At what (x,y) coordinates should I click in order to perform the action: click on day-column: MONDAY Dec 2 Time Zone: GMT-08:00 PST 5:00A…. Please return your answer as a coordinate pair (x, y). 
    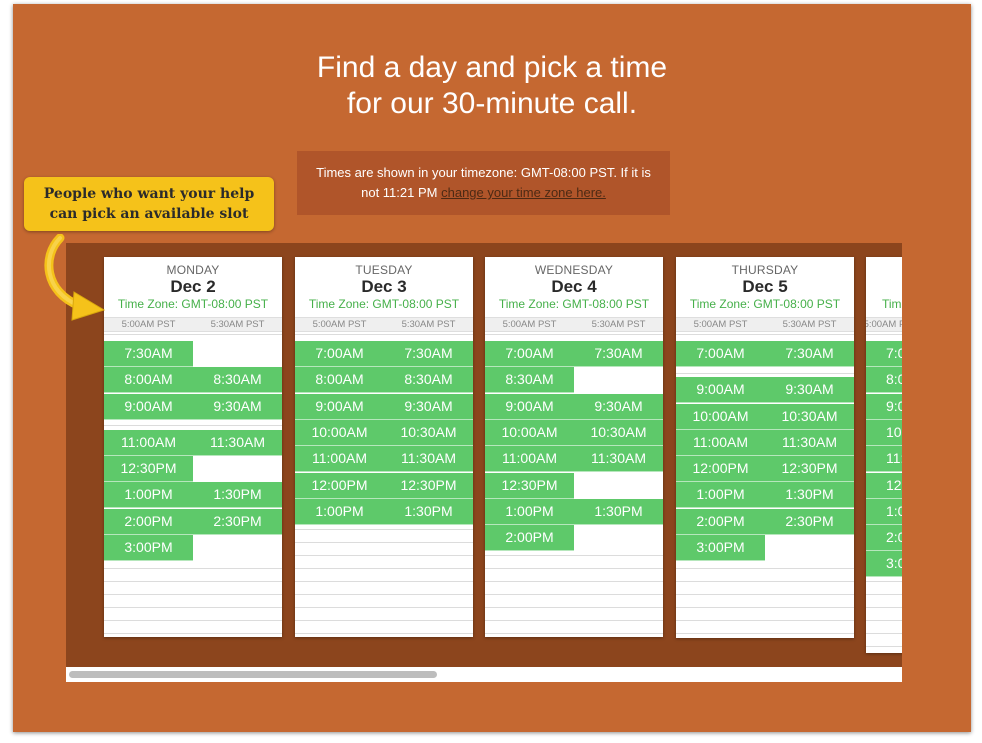
    Looking at the image, I should click on (193, 447).